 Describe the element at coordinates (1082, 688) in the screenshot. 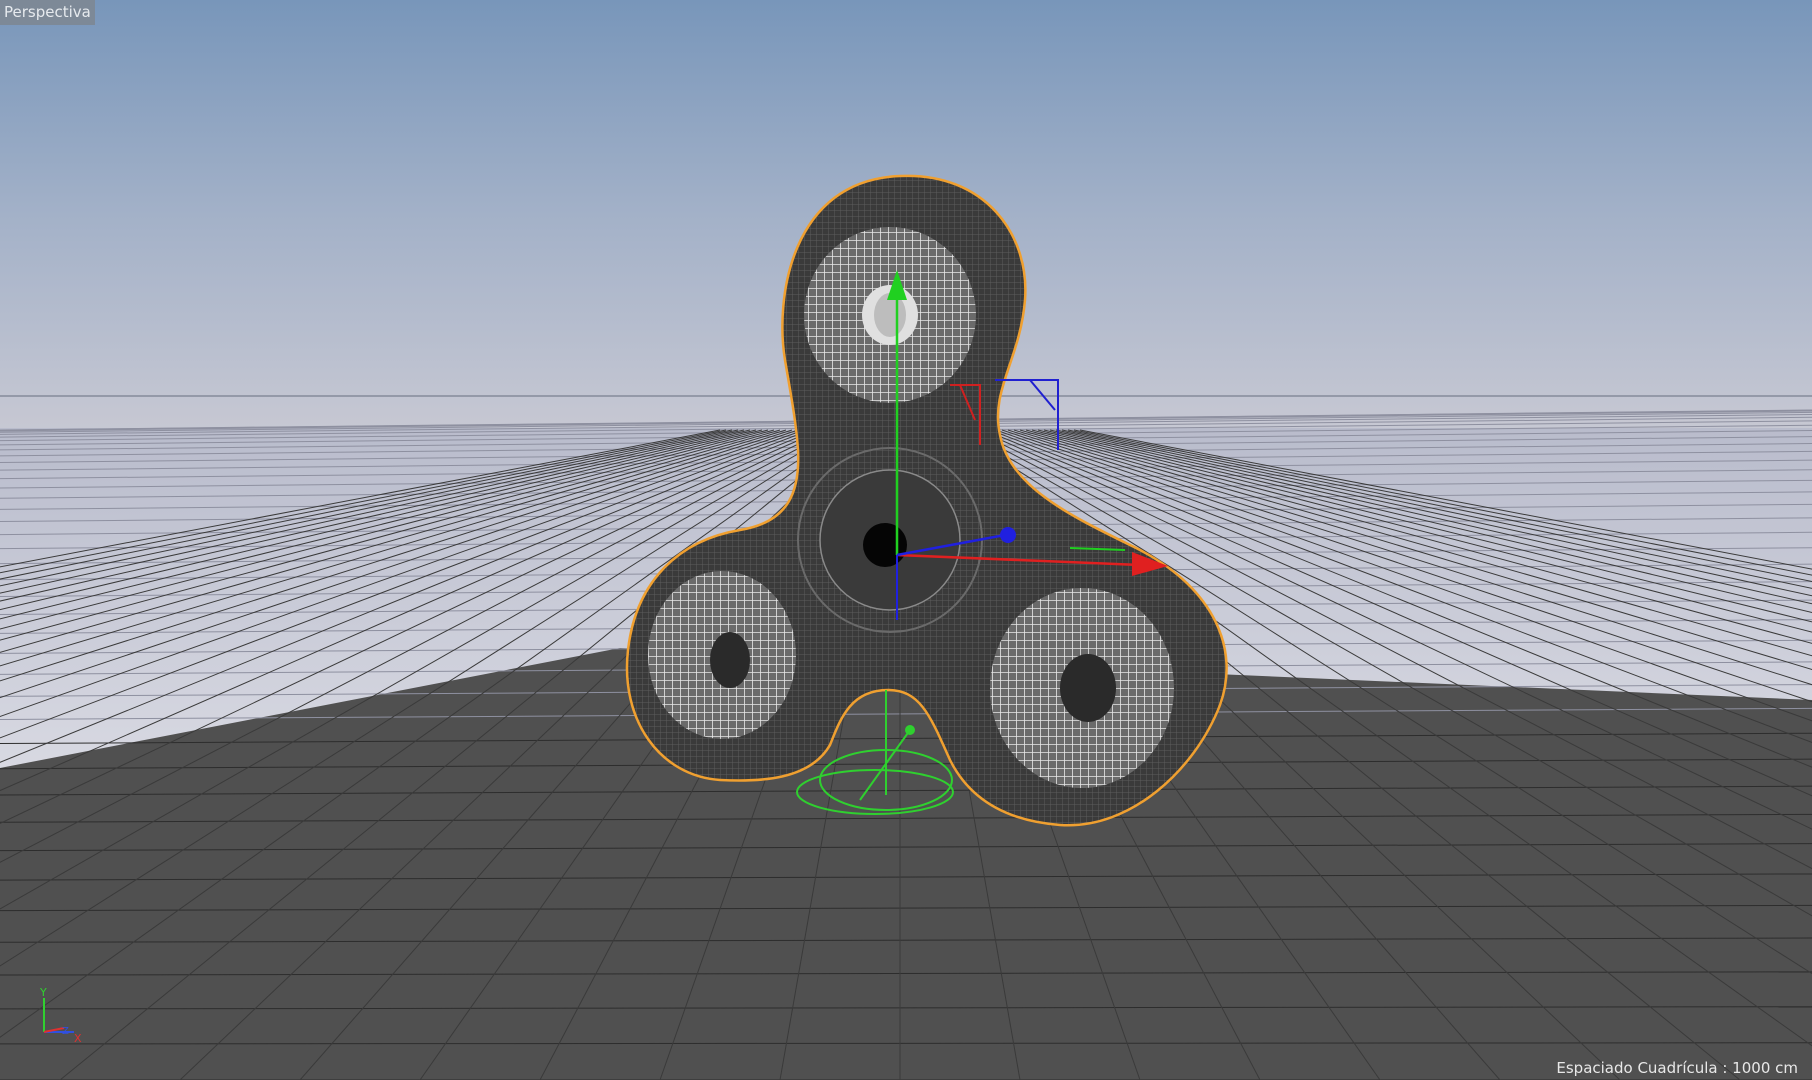

I see `bearing-right` at that location.